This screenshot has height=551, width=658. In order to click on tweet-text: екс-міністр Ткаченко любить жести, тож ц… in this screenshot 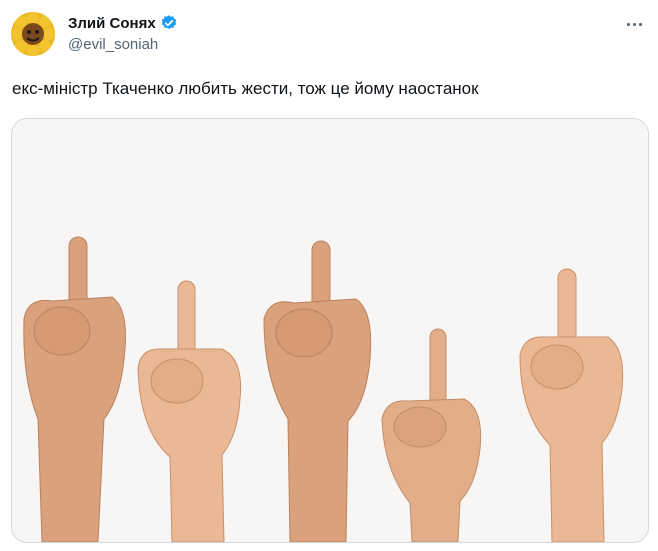, I will do `click(245, 88)`.